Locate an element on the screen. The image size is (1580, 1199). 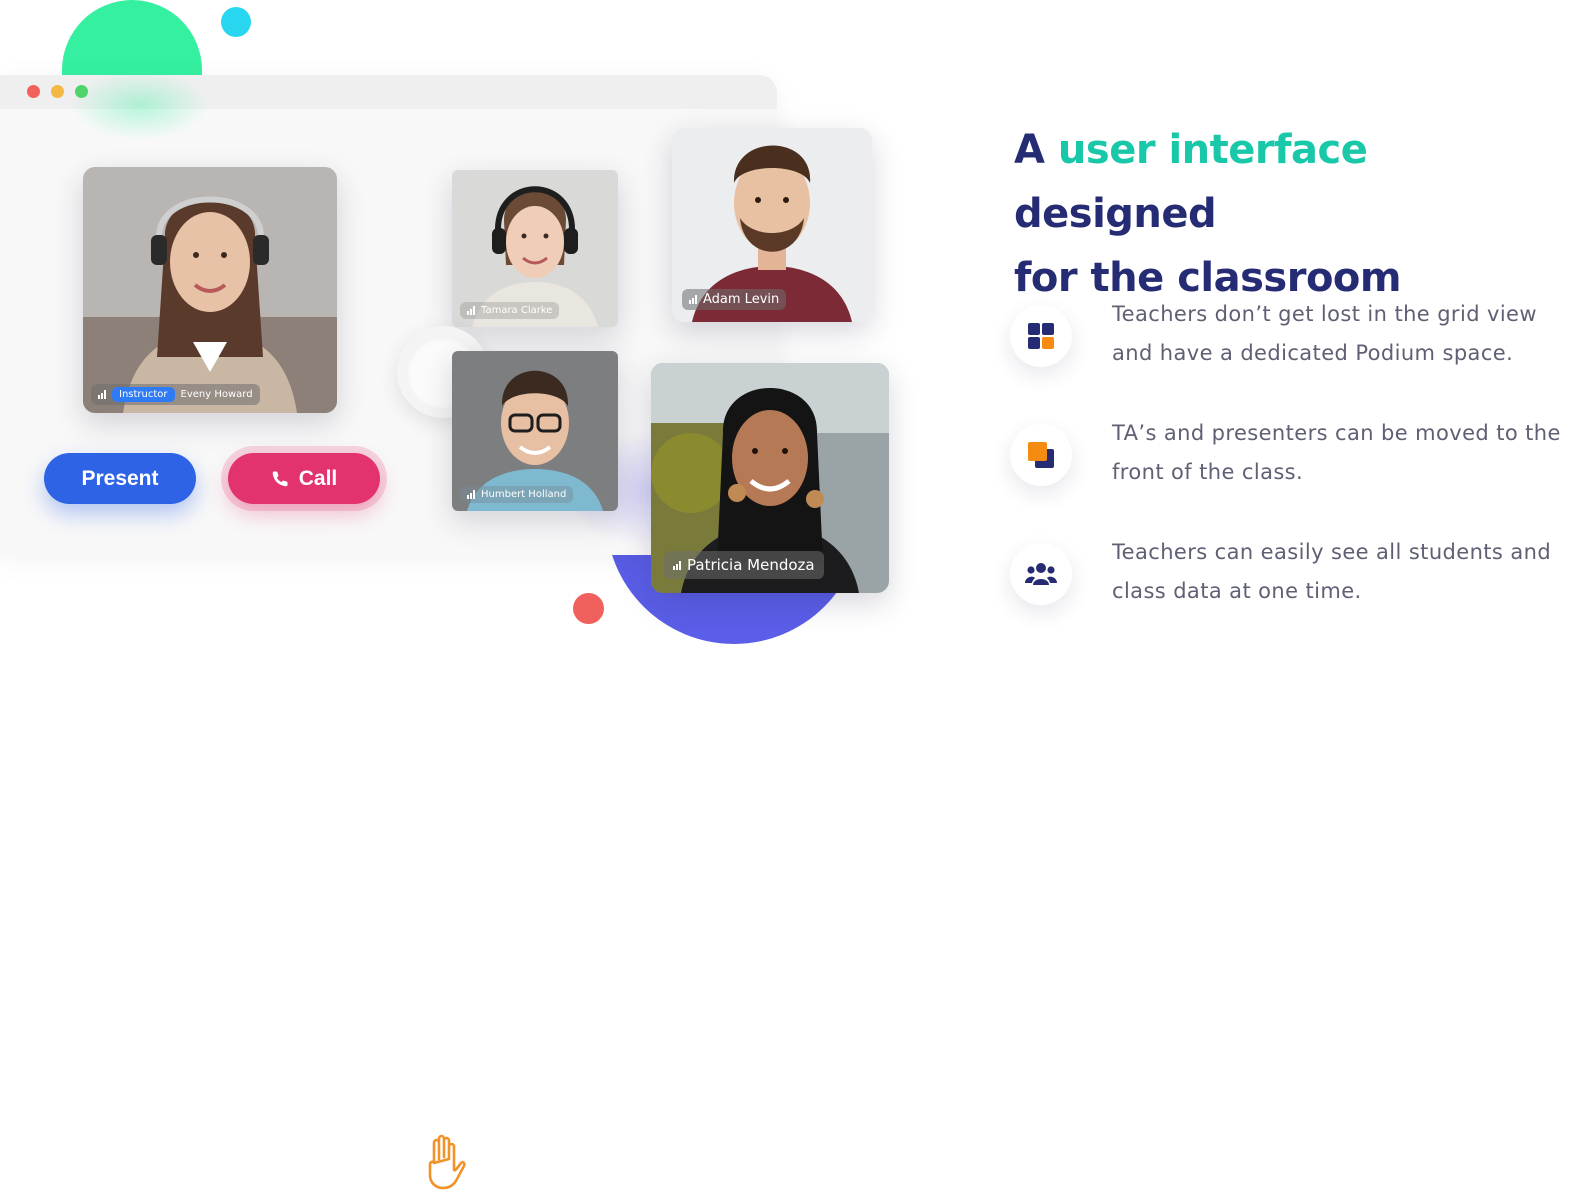
tamara-name: Tamara Clarke is located at coordinates (517, 310).